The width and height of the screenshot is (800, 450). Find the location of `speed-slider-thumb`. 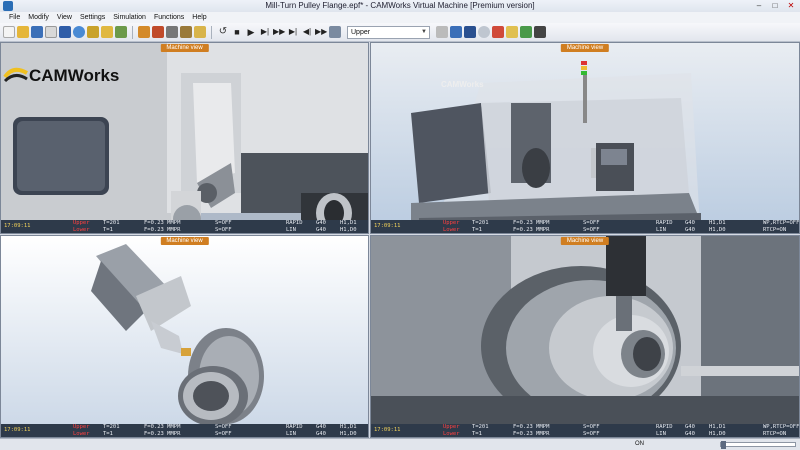

speed-slider-thumb is located at coordinates (723, 445).